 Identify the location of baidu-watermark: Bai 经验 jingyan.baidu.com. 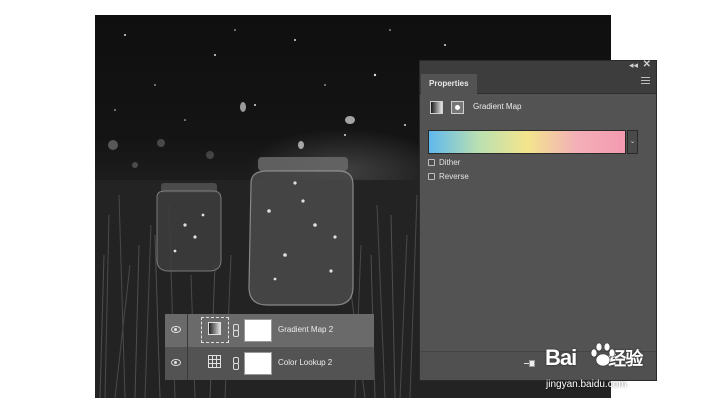
(605, 370).